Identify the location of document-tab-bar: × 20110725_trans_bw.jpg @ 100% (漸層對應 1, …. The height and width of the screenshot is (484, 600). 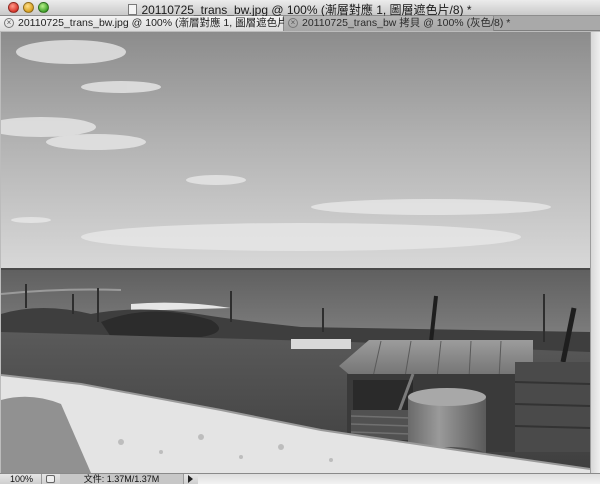
(300, 23).